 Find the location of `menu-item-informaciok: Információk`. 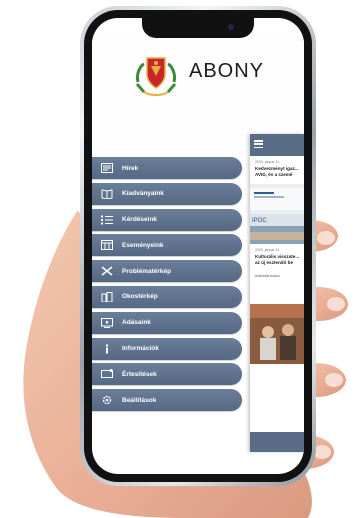

menu-item-informaciok: Információk is located at coordinates (167, 348).